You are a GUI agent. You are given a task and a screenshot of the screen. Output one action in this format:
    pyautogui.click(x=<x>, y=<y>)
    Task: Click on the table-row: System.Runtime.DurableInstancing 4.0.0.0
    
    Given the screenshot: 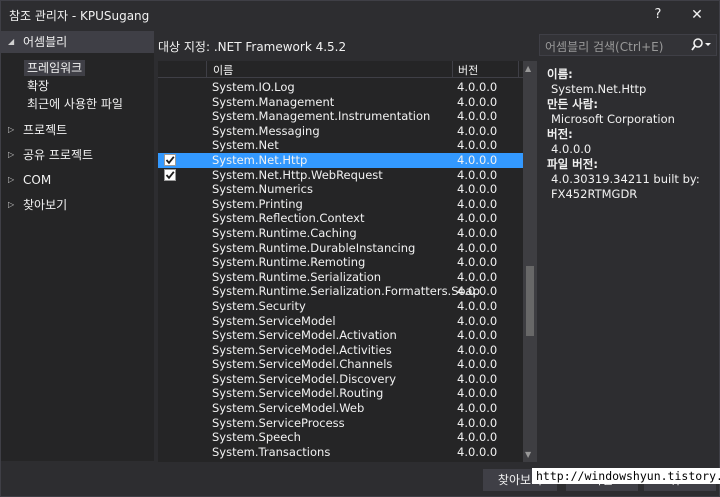 What is the action you would take?
    pyautogui.click(x=340, y=248)
    